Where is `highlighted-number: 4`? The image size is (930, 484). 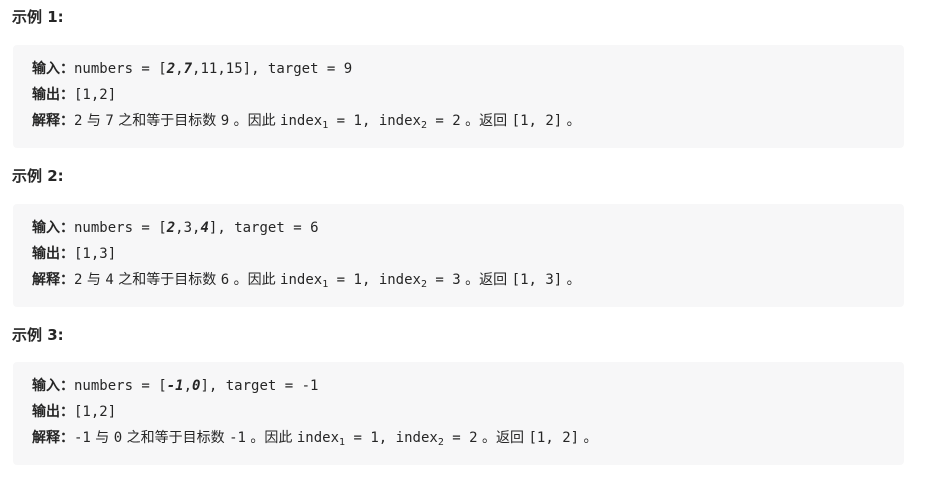
highlighted-number: 4 is located at coordinates (204, 228).